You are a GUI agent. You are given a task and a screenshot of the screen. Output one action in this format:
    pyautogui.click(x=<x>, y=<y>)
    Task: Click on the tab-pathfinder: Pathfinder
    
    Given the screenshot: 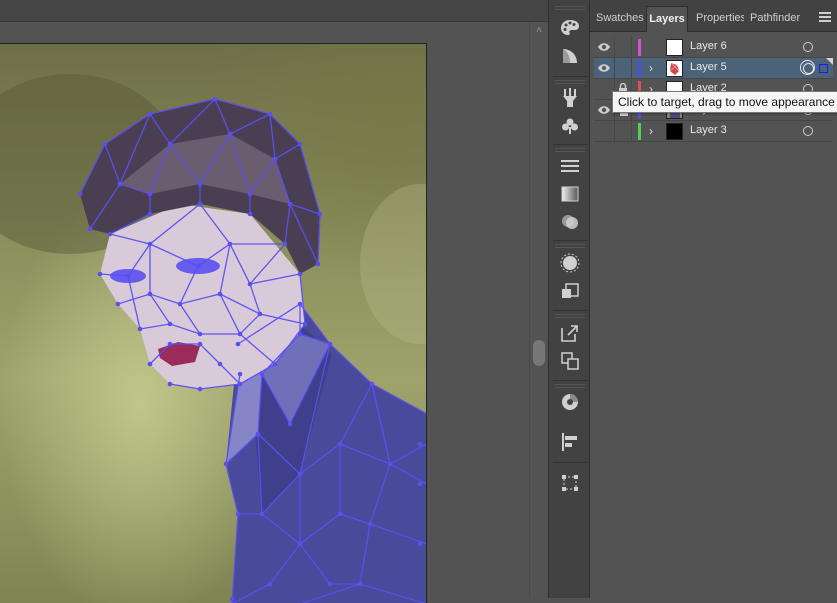 What is the action you would take?
    pyautogui.click(x=776, y=19)
    